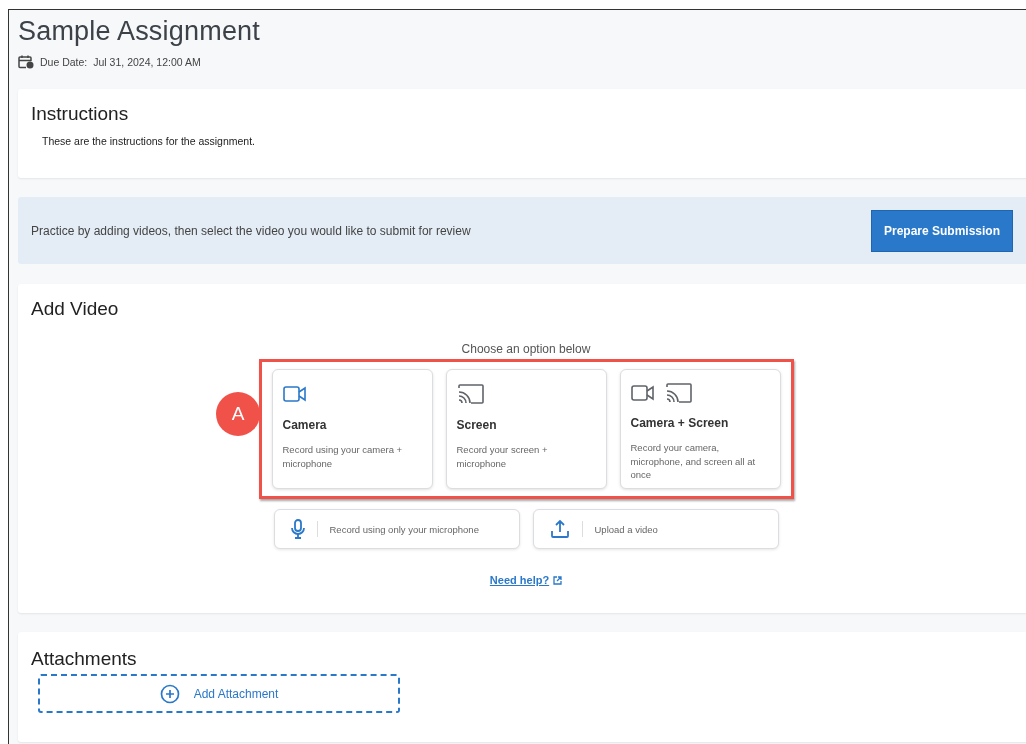  Describe the element at coordinates (80, 114) in the screenshot. I see `section-heading: Instructions` at that location.